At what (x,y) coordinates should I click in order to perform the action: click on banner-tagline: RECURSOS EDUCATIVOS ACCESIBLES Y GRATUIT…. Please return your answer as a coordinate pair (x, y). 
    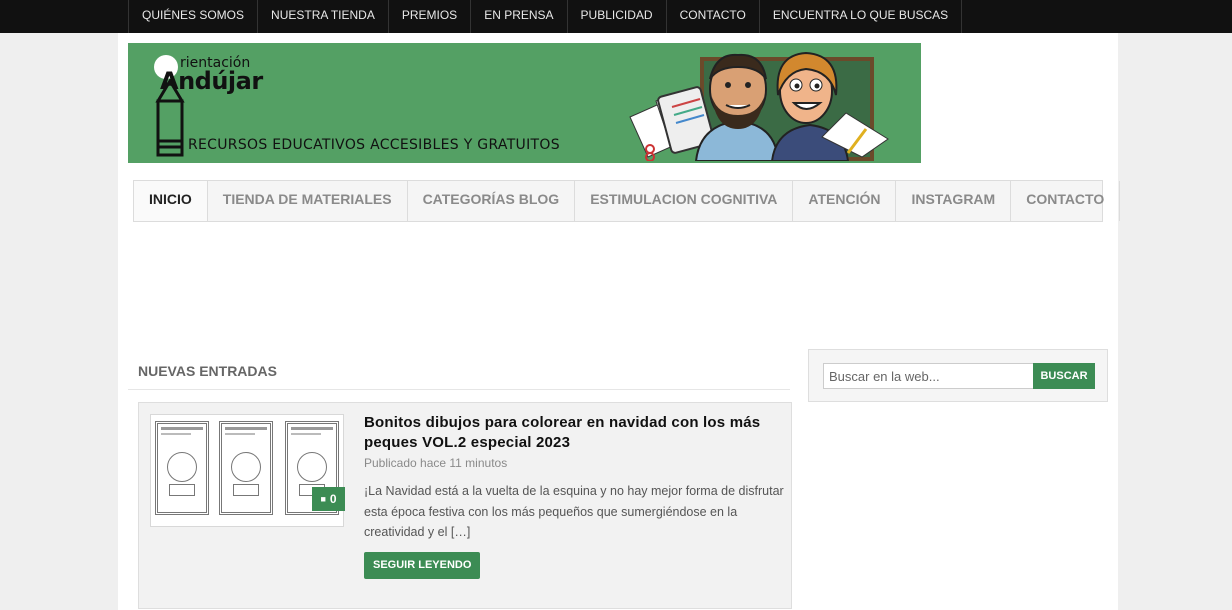
    Looking at the image, I should click on (374, 145).